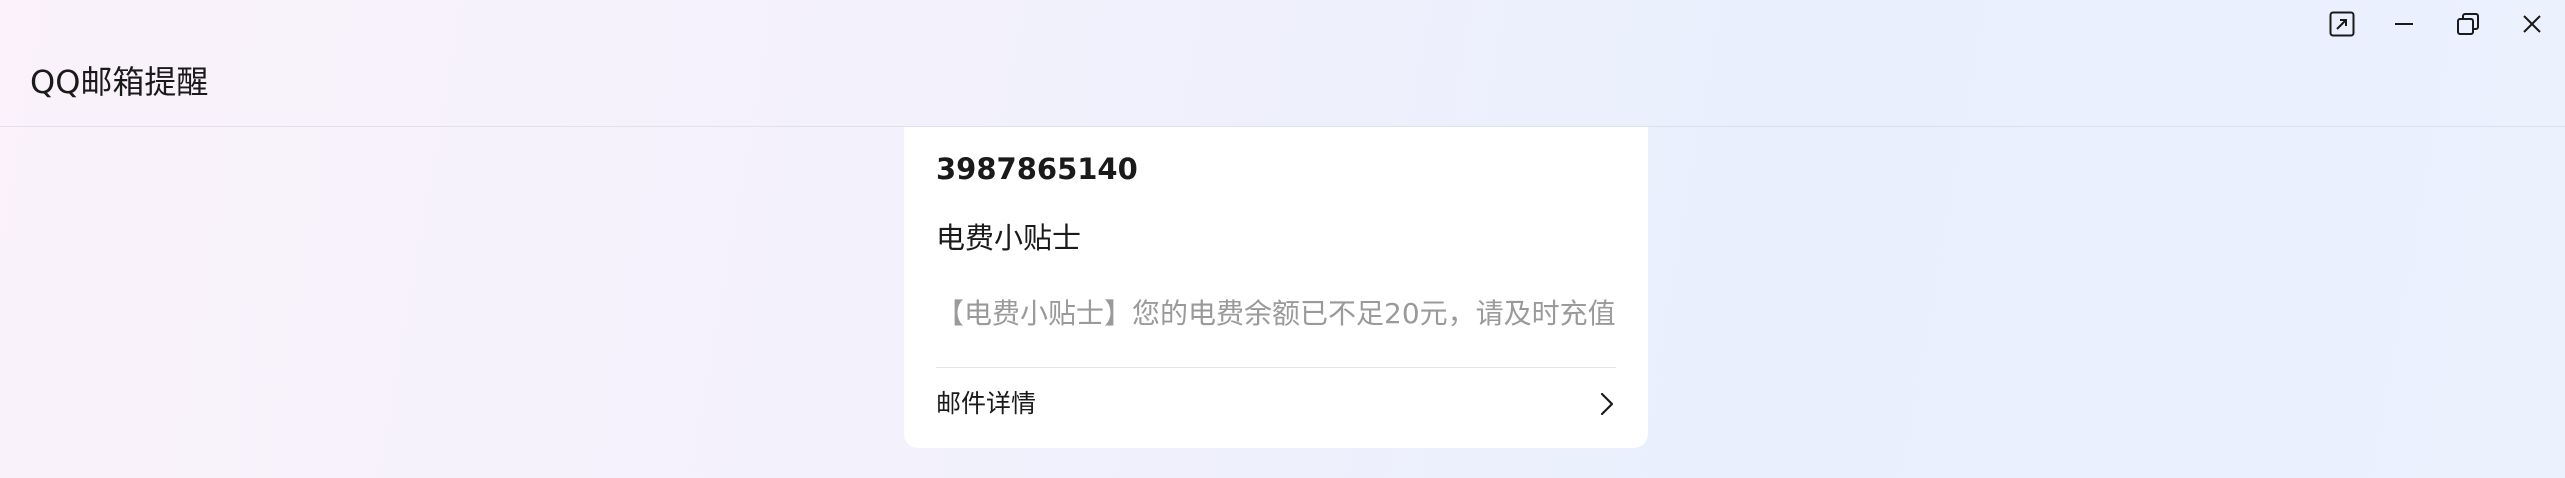 This screenshot has width=2565, height=478. I want to click on pin-window-button, so click(2342, 24).